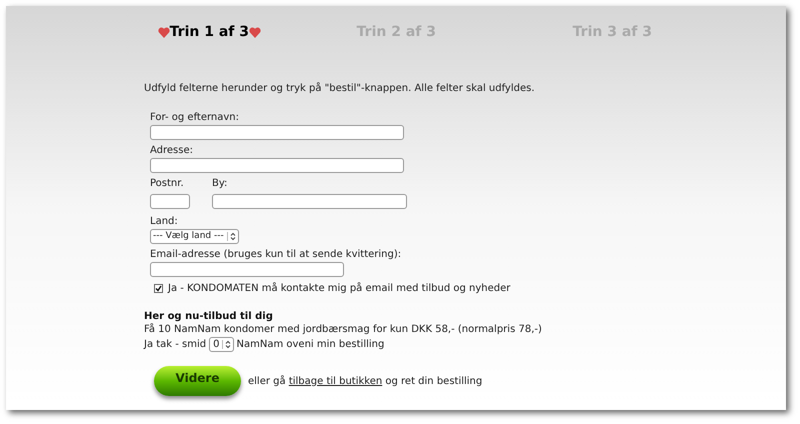  Describe the element at coordinates (220, 183) in the screenshot. I see `field-label: By:` at that location.